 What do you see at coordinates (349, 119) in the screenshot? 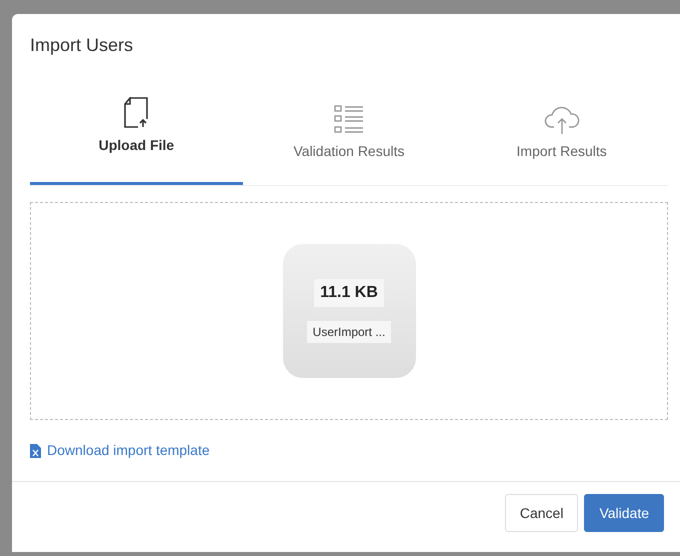
I see `checklist-icon` at bounding box center [349, 119].